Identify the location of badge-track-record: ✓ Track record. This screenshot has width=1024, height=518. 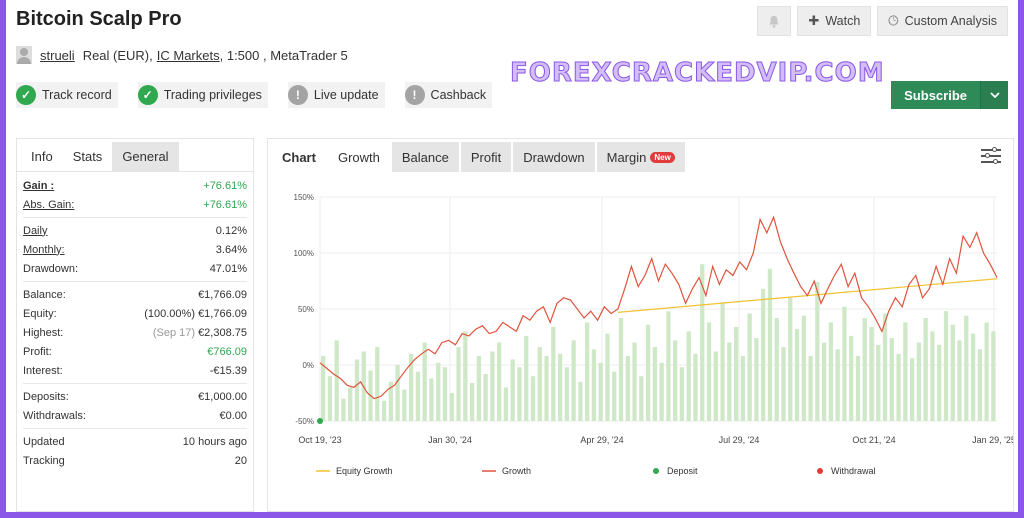
(67, 95).